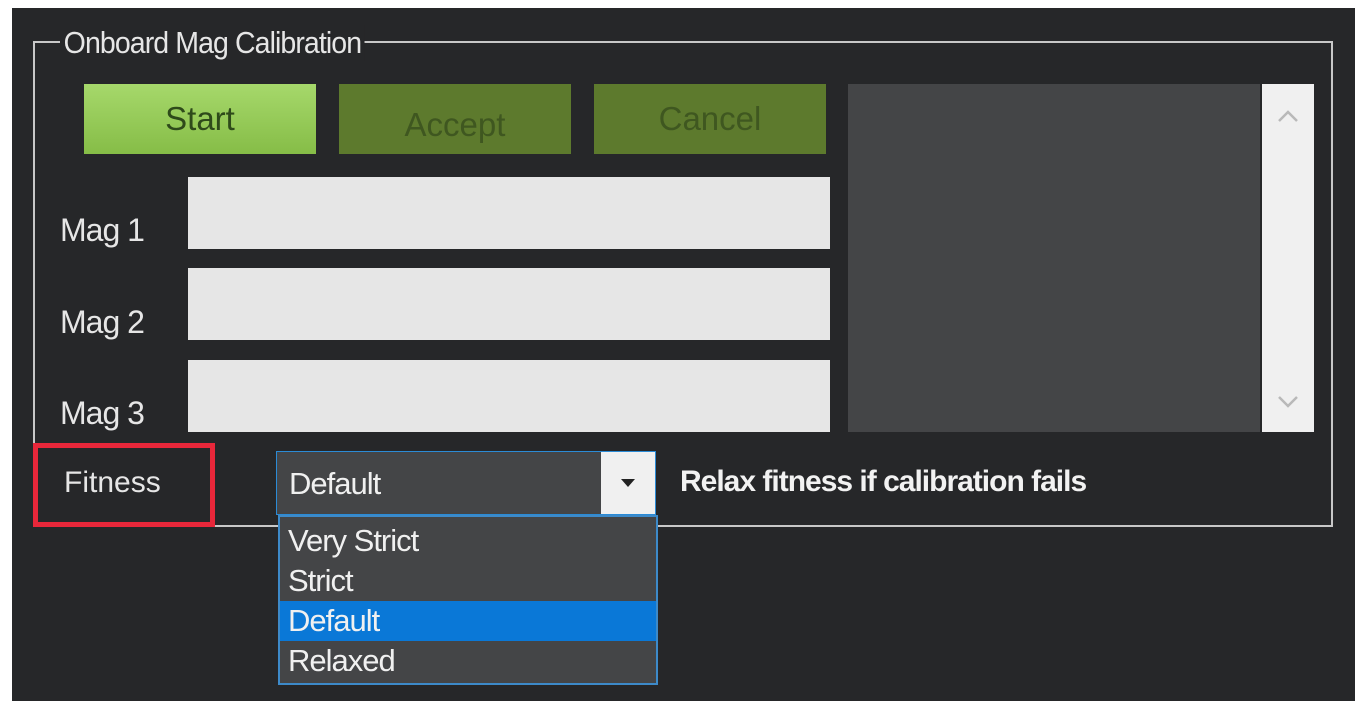 The image size is (1364, 716). I want to click on calibration-log-textbox, so click(1054, 258).